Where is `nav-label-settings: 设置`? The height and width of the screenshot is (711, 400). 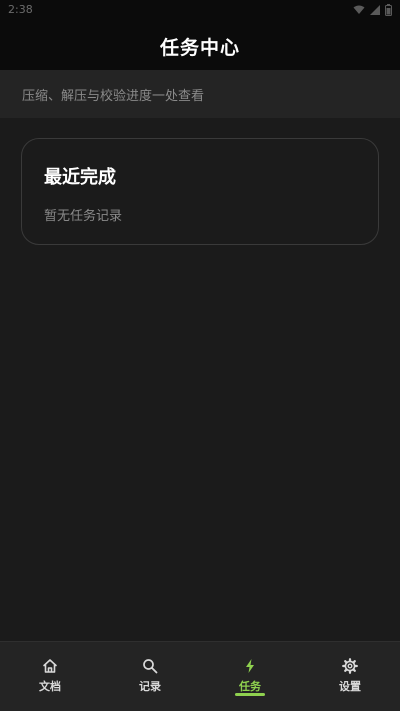
nav-label-settings: 设置 is located at coordinates (350, 686).